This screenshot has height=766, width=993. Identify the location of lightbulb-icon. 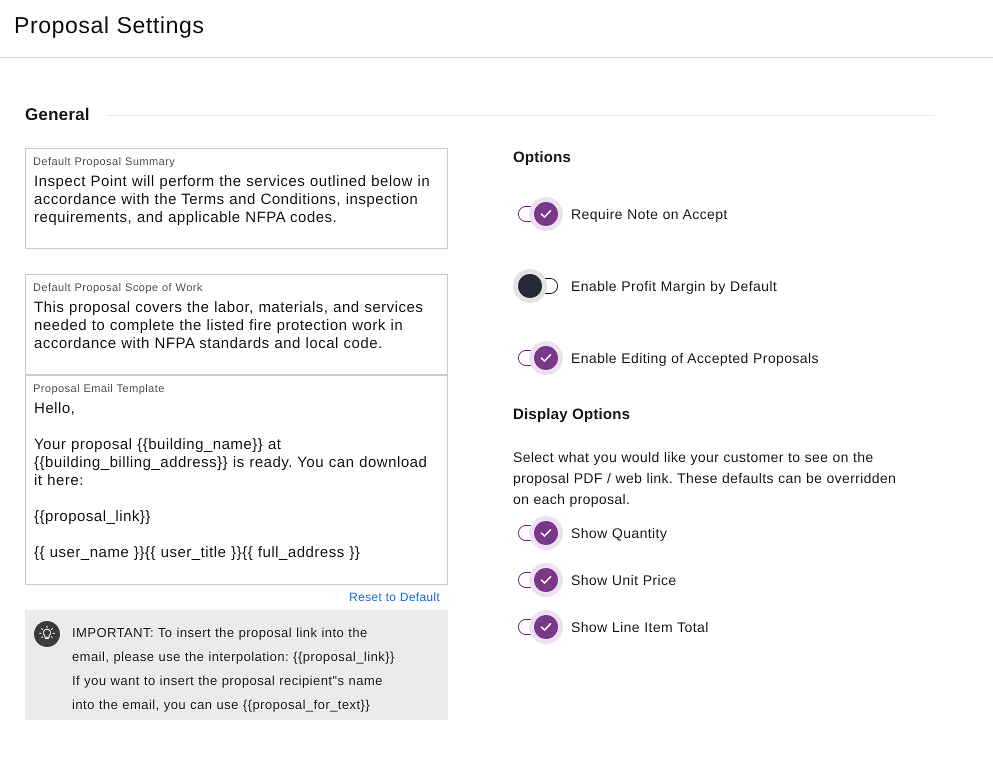
(47, 634).